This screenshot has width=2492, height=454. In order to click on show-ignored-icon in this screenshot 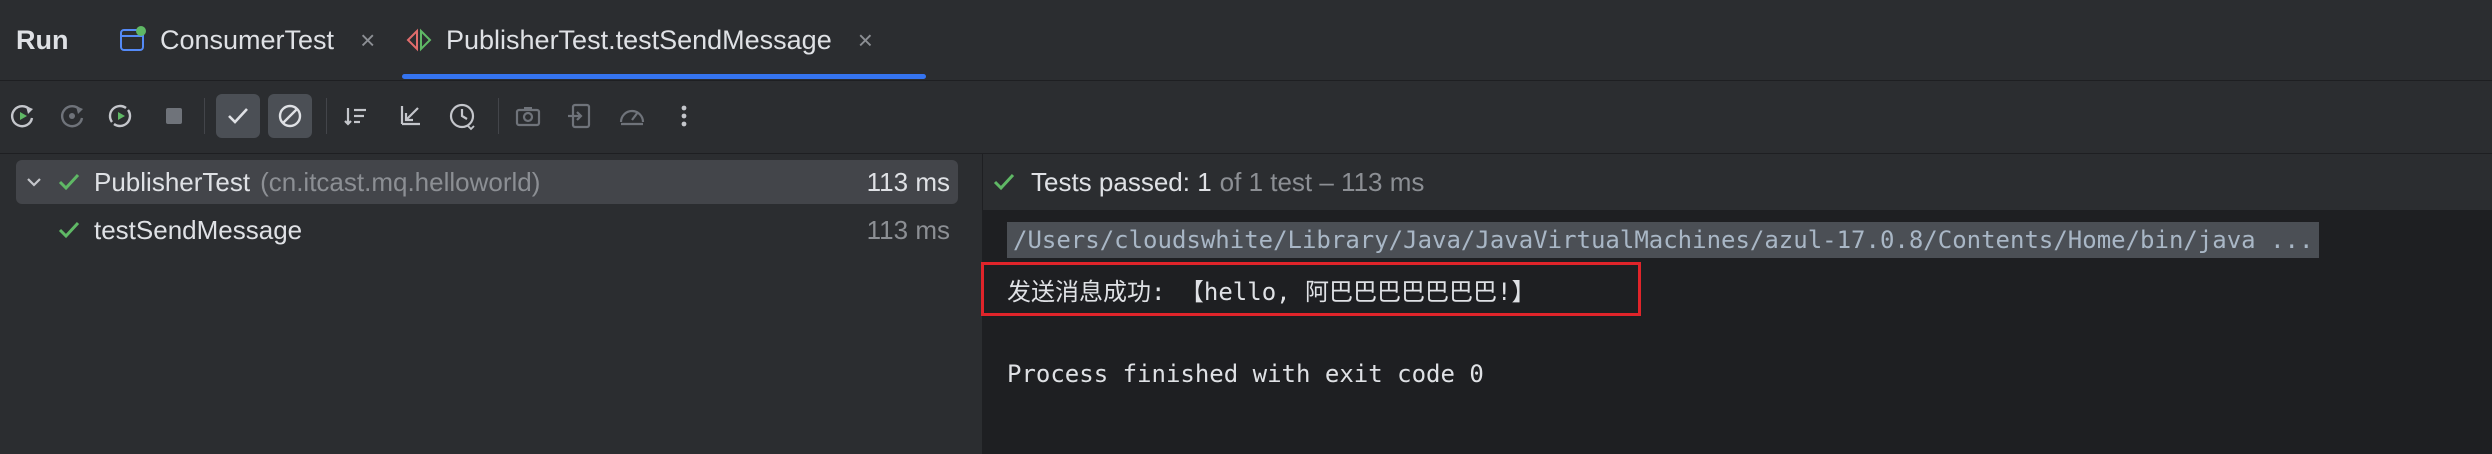, I will do `click(290, 116)`.